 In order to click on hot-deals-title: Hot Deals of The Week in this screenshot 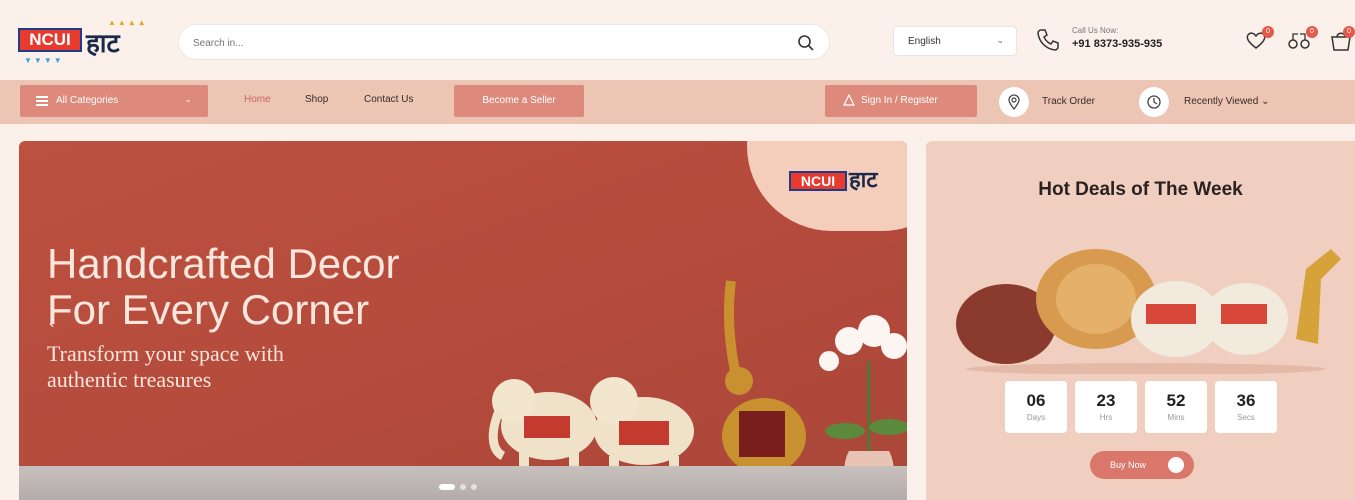, I will do `click(1140, 189)`.